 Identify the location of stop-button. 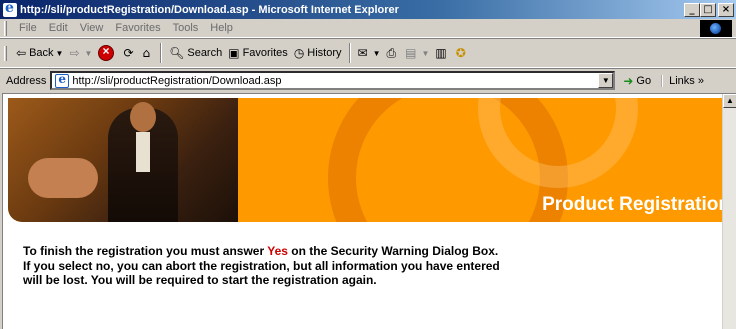
(107, 53).